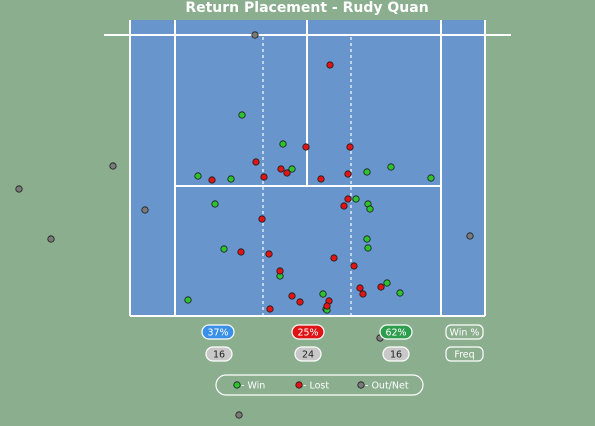 This screenshot has height=426, width=595. What do you see at coordinates (218, 343) in the screenshot?
I see `zone-left-stats: 37% 16` at bounding box center [218, 343].